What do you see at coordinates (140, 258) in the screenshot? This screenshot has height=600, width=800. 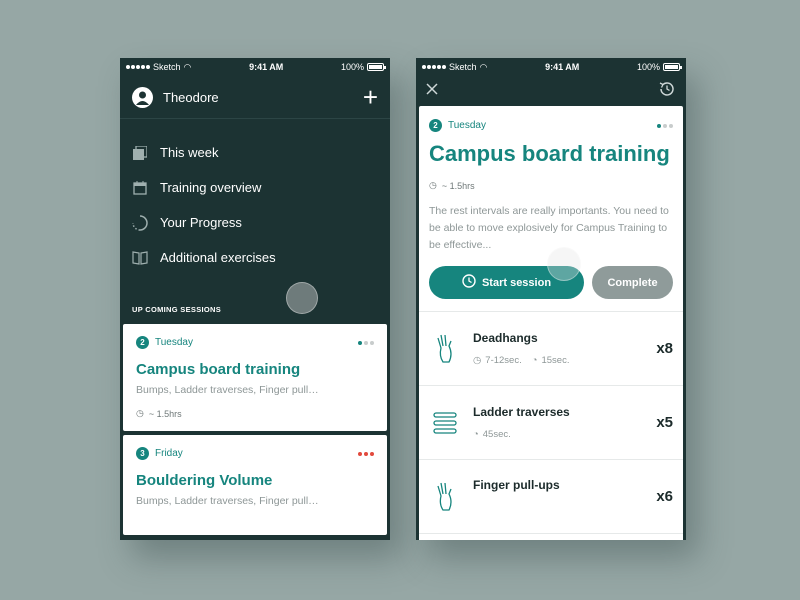 I see `book-icon` at bounding box center [140, 258].